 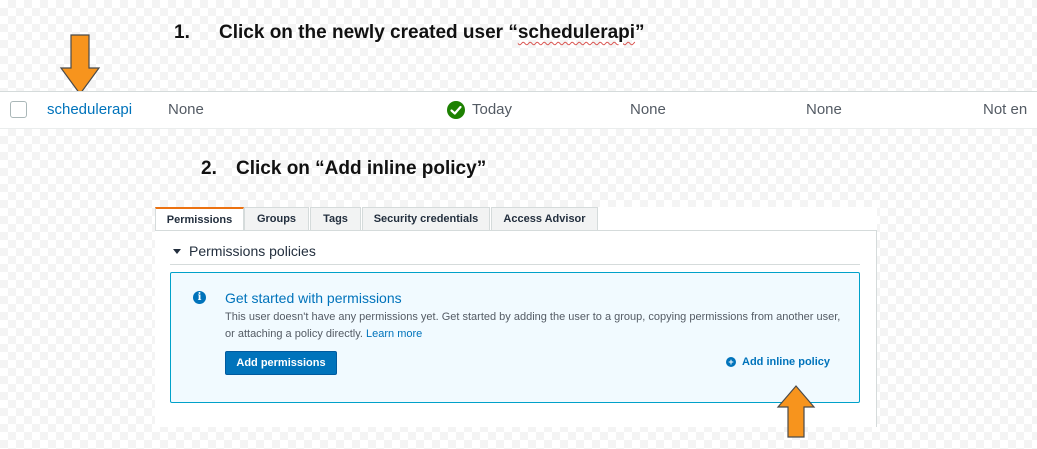 I want to click on tab-security-credentials: Security credentials, so click(x=426, y=218).